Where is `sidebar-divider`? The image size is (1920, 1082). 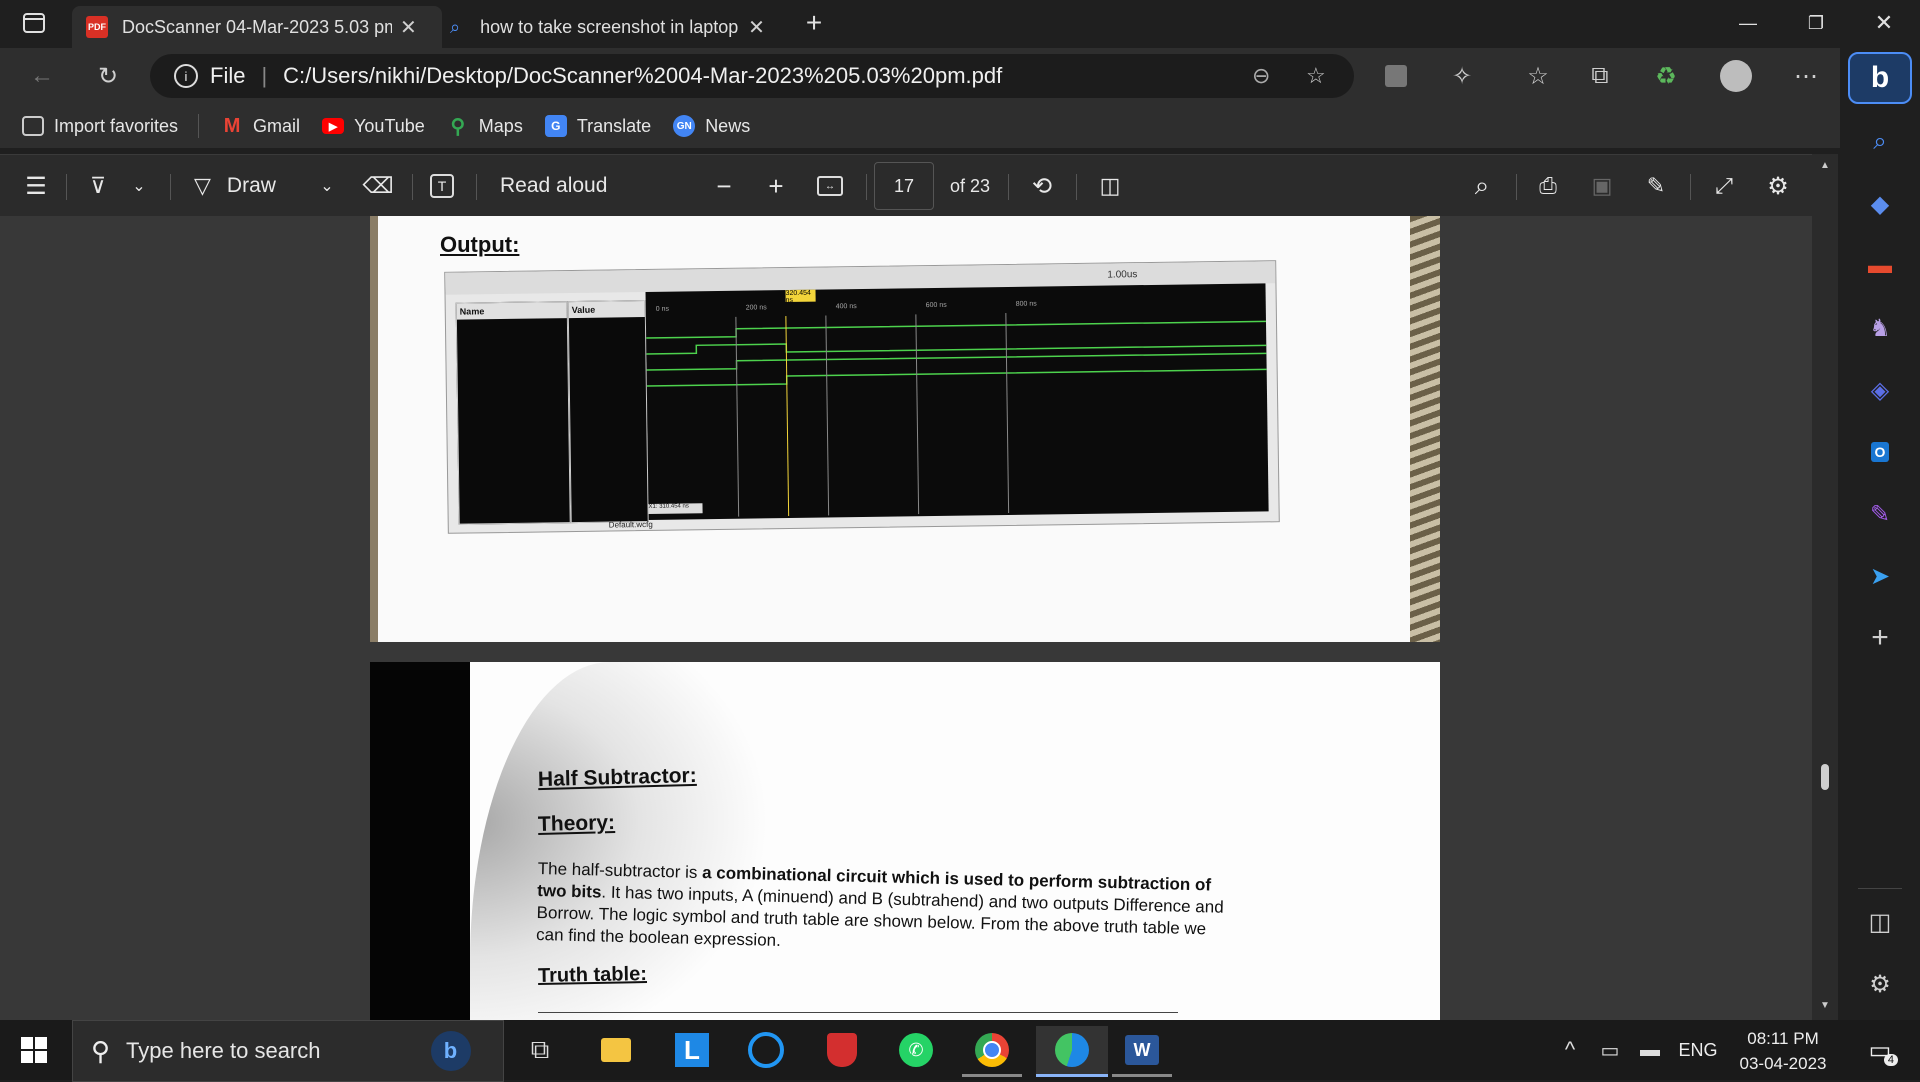 sidebar-divider is located at coordinates (1880, 888).